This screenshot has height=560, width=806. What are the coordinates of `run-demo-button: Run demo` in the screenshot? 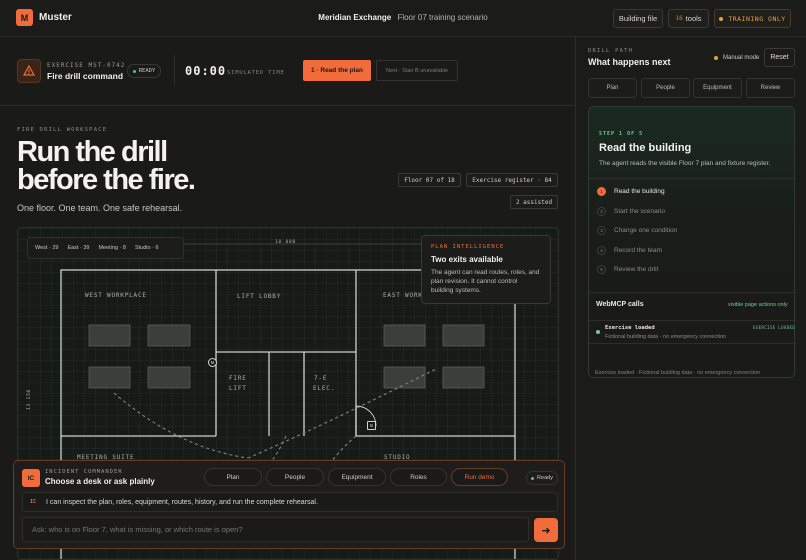 It's located at (479, 477).